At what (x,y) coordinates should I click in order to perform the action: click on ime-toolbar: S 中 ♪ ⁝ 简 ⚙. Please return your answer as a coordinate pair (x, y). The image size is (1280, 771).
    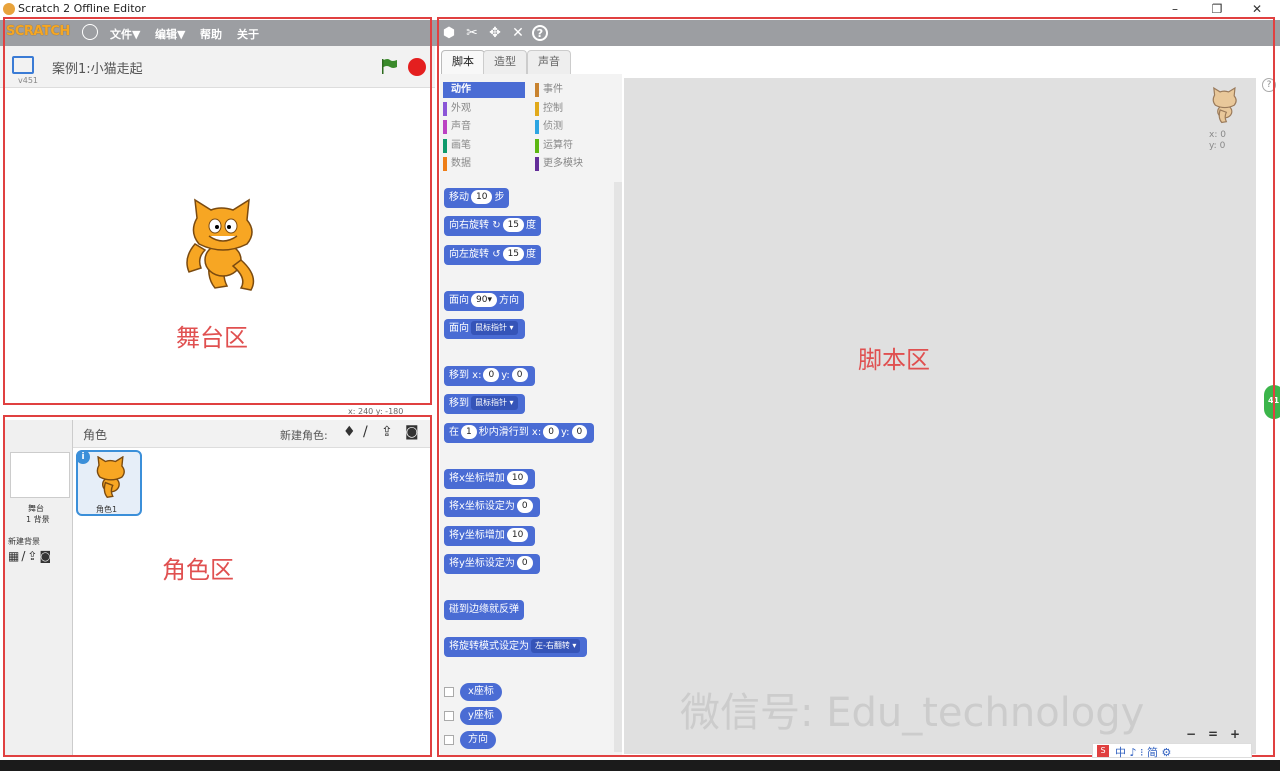
    Looking at the image, I should click on (1172, 751).